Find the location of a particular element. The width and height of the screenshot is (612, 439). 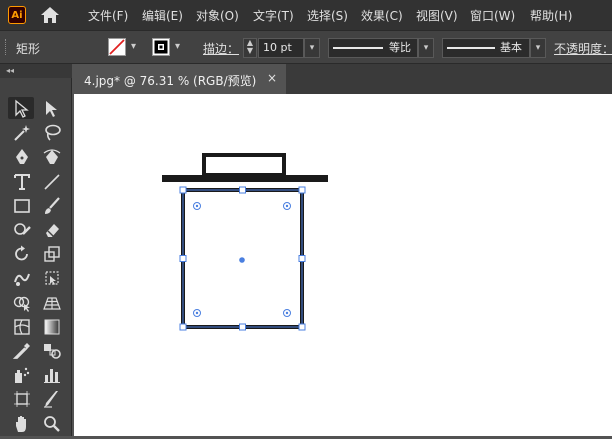

stroke-swatch is located at coordinates (161, 47).